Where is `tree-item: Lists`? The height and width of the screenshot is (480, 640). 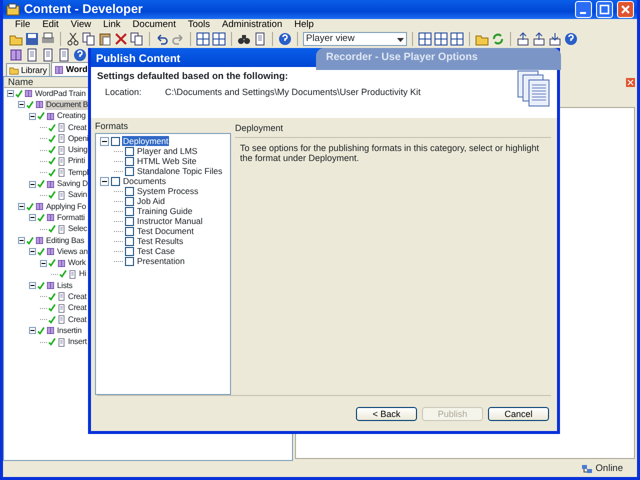 tree-item: Lists is located at coordinates (65, 285).